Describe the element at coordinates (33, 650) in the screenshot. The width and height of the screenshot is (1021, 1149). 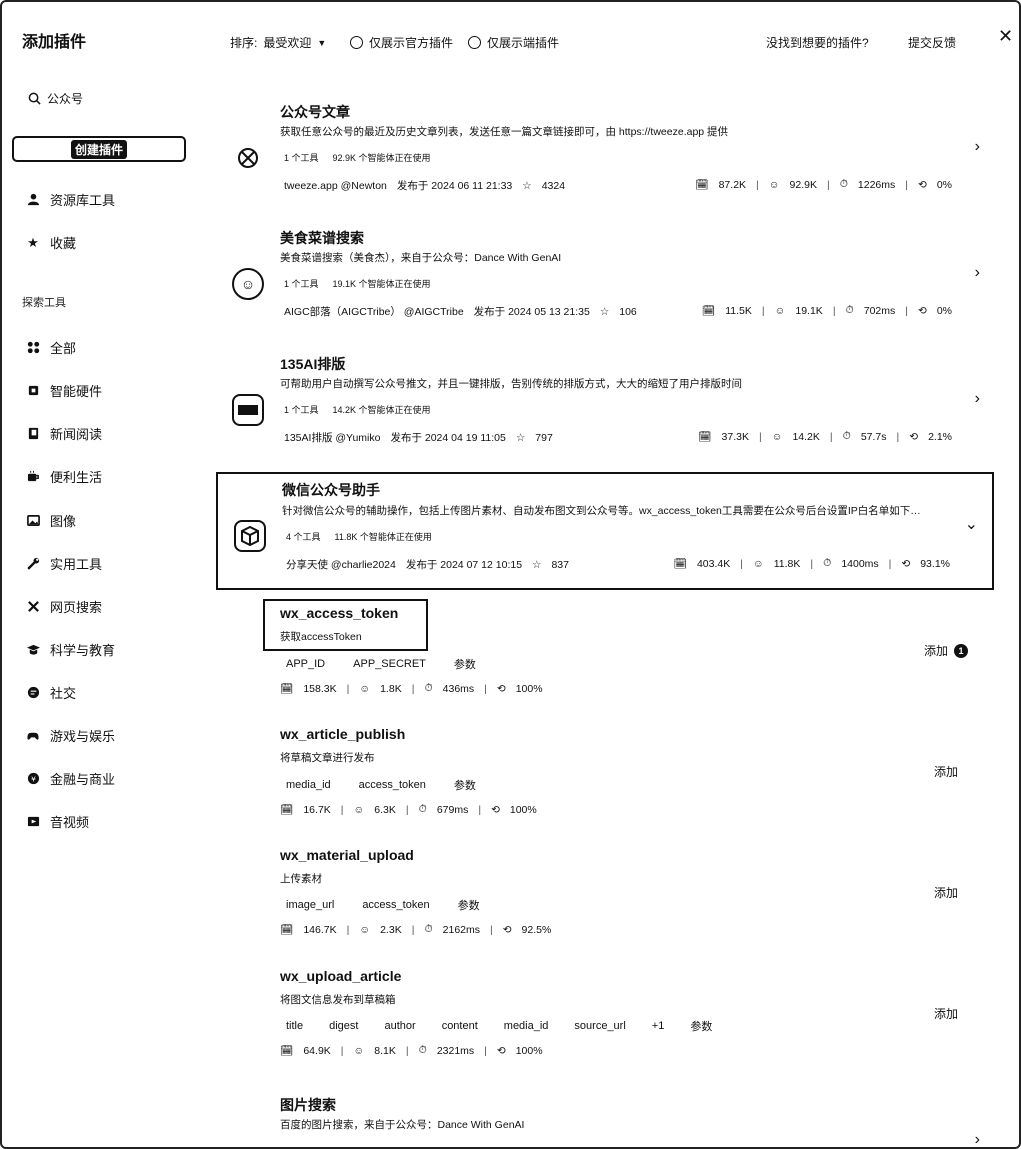
I see `graduation-icon` at that location.